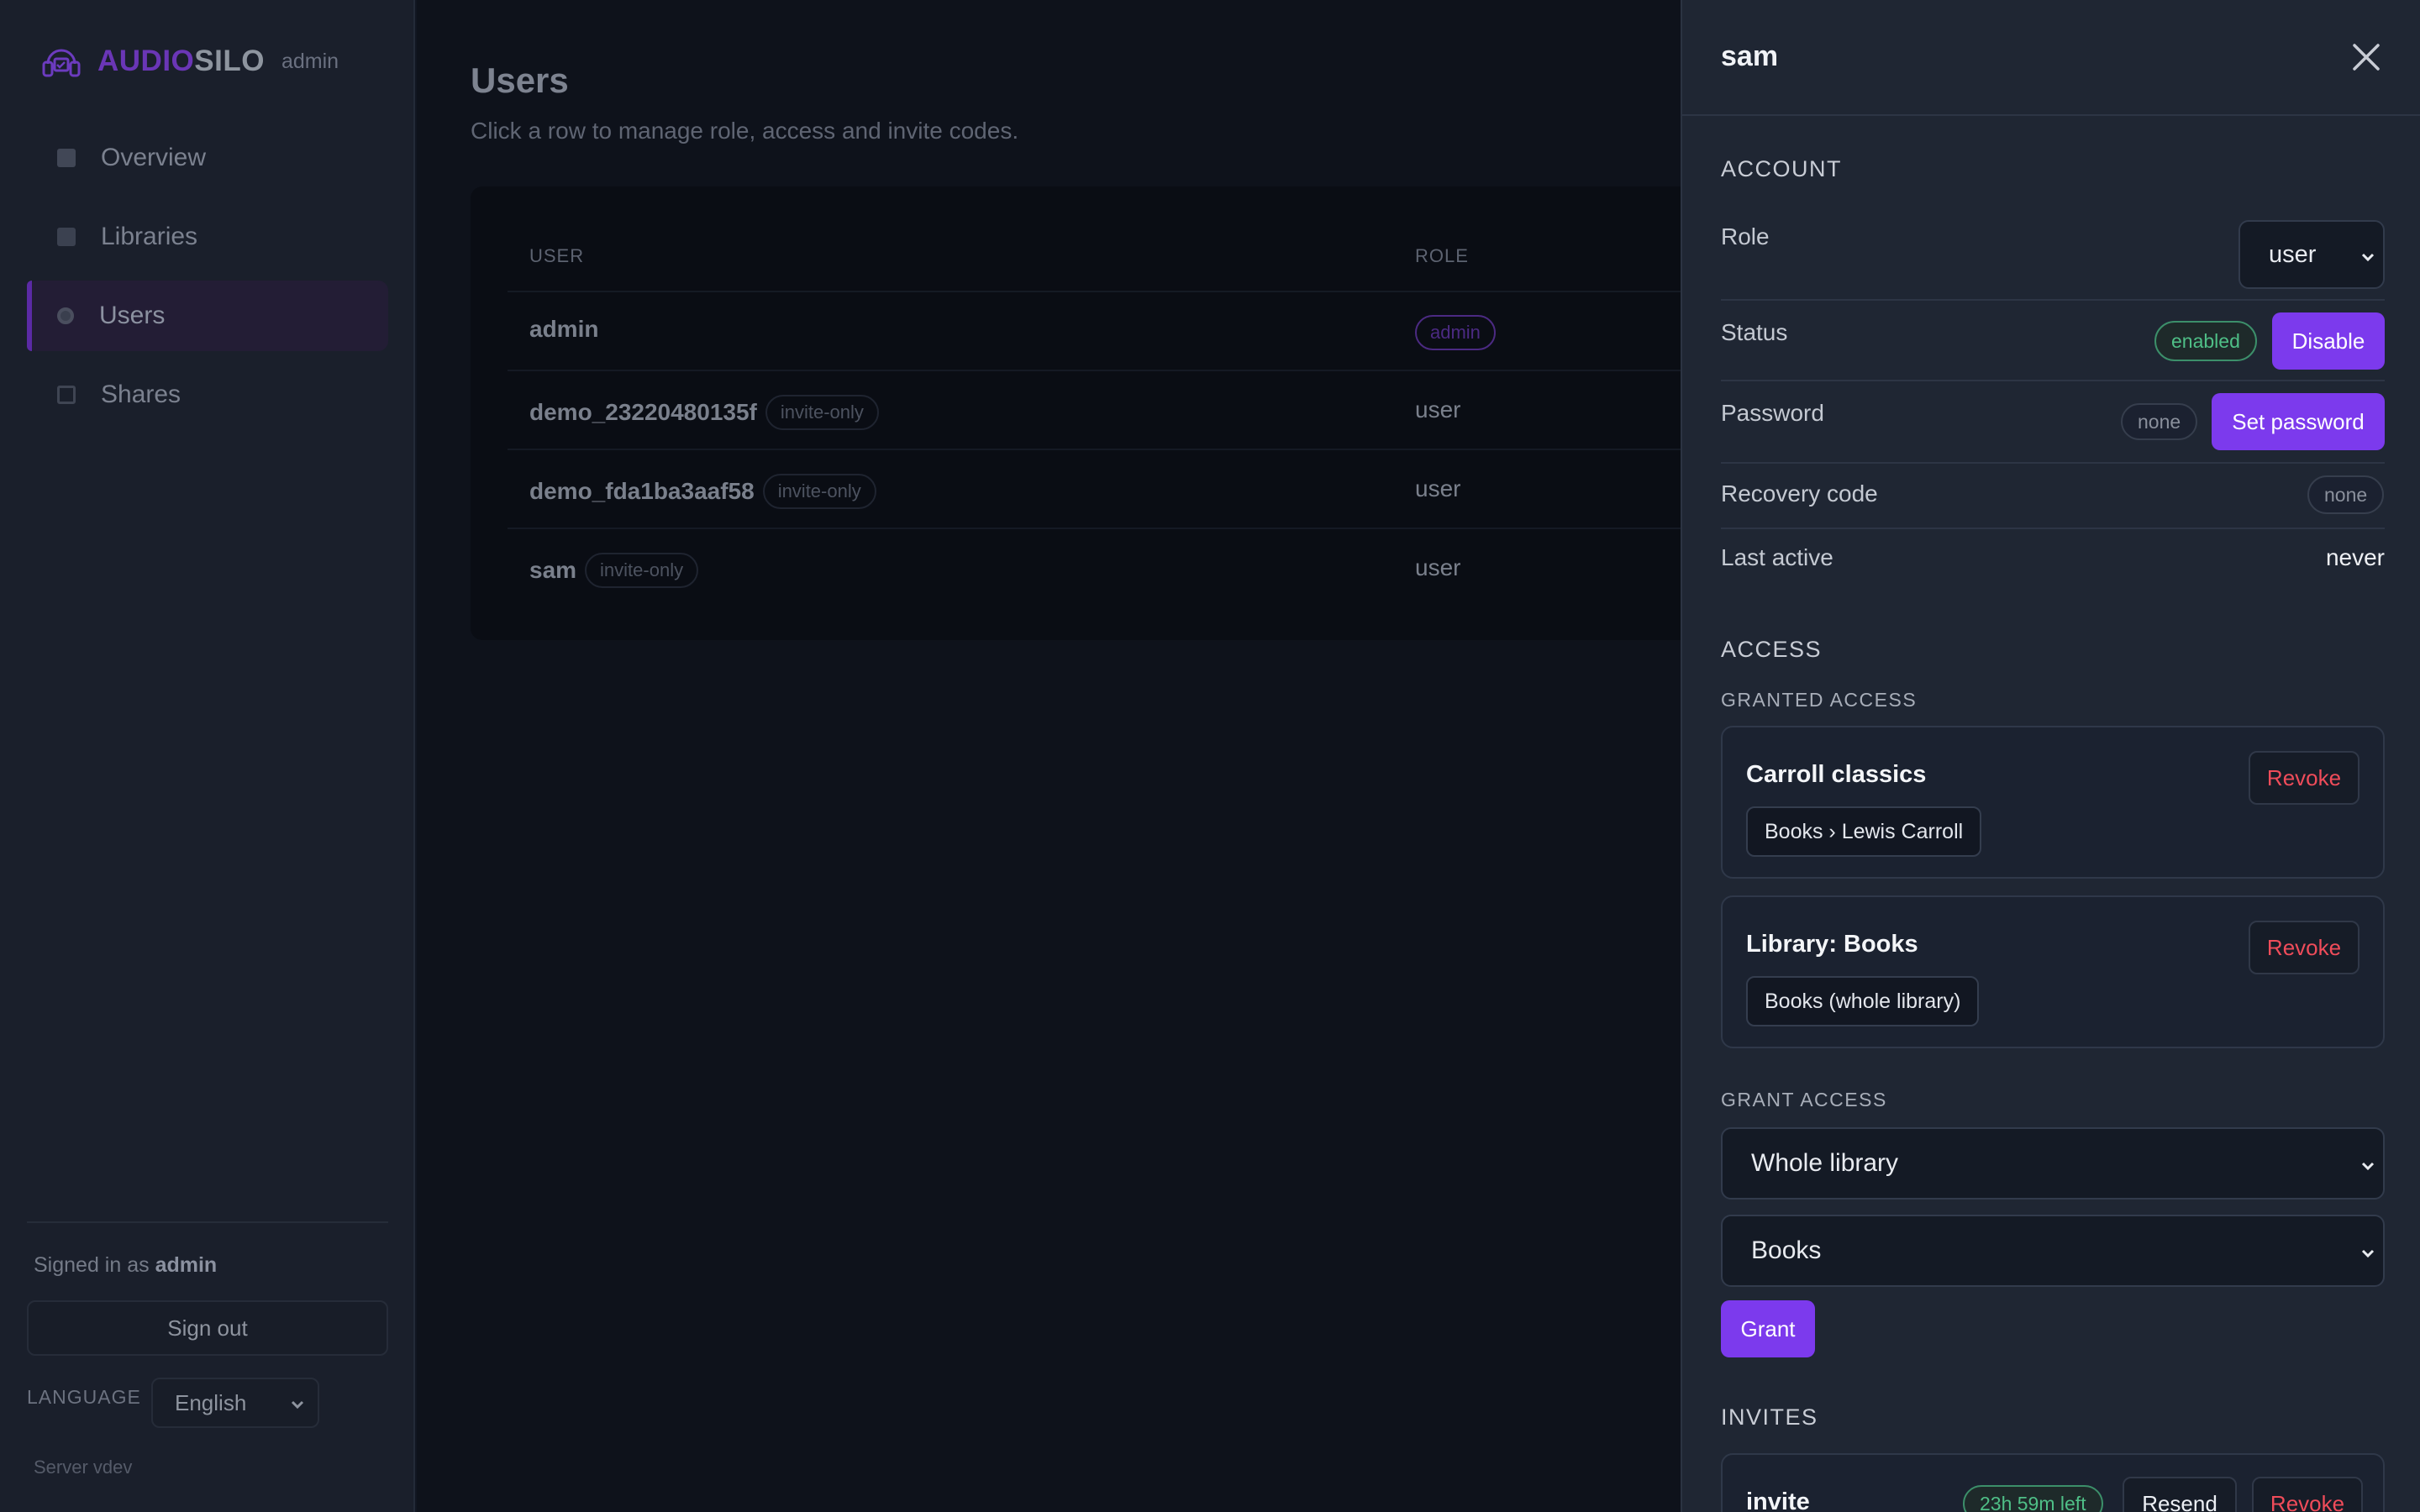  I want to click on user-name: sam, so click(553, 570).